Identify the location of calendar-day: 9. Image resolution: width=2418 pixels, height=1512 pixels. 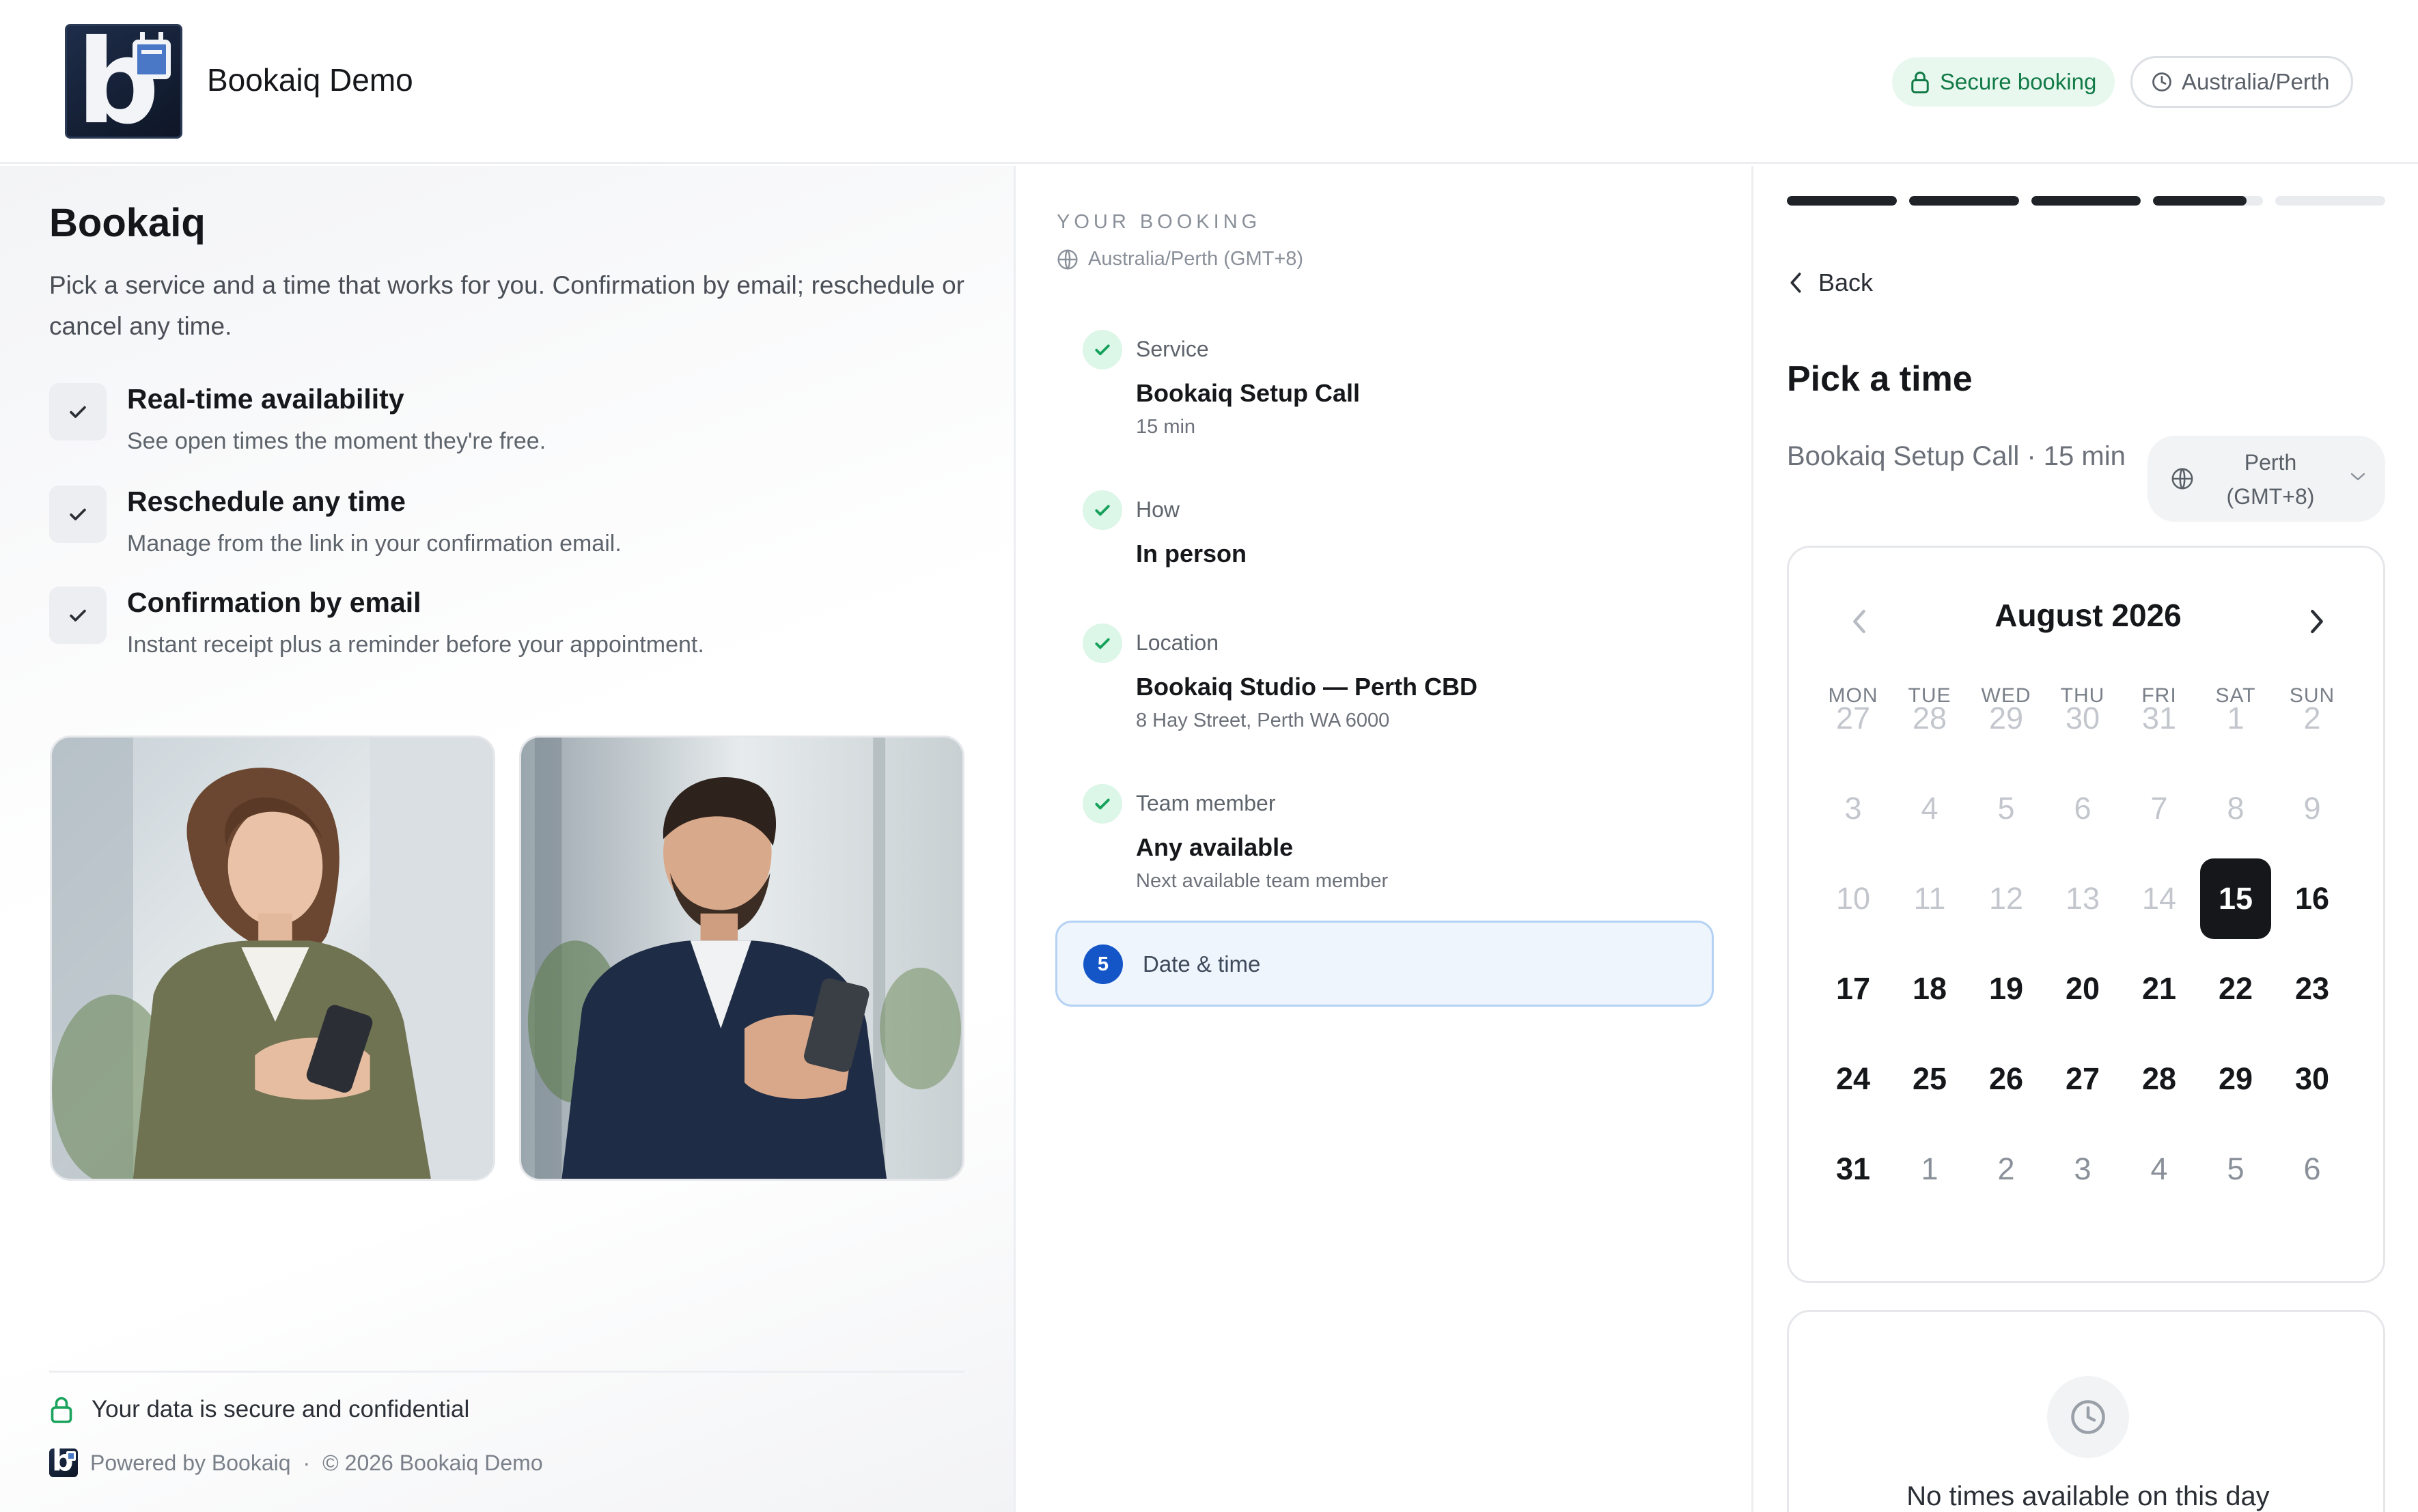
(2312, 809).